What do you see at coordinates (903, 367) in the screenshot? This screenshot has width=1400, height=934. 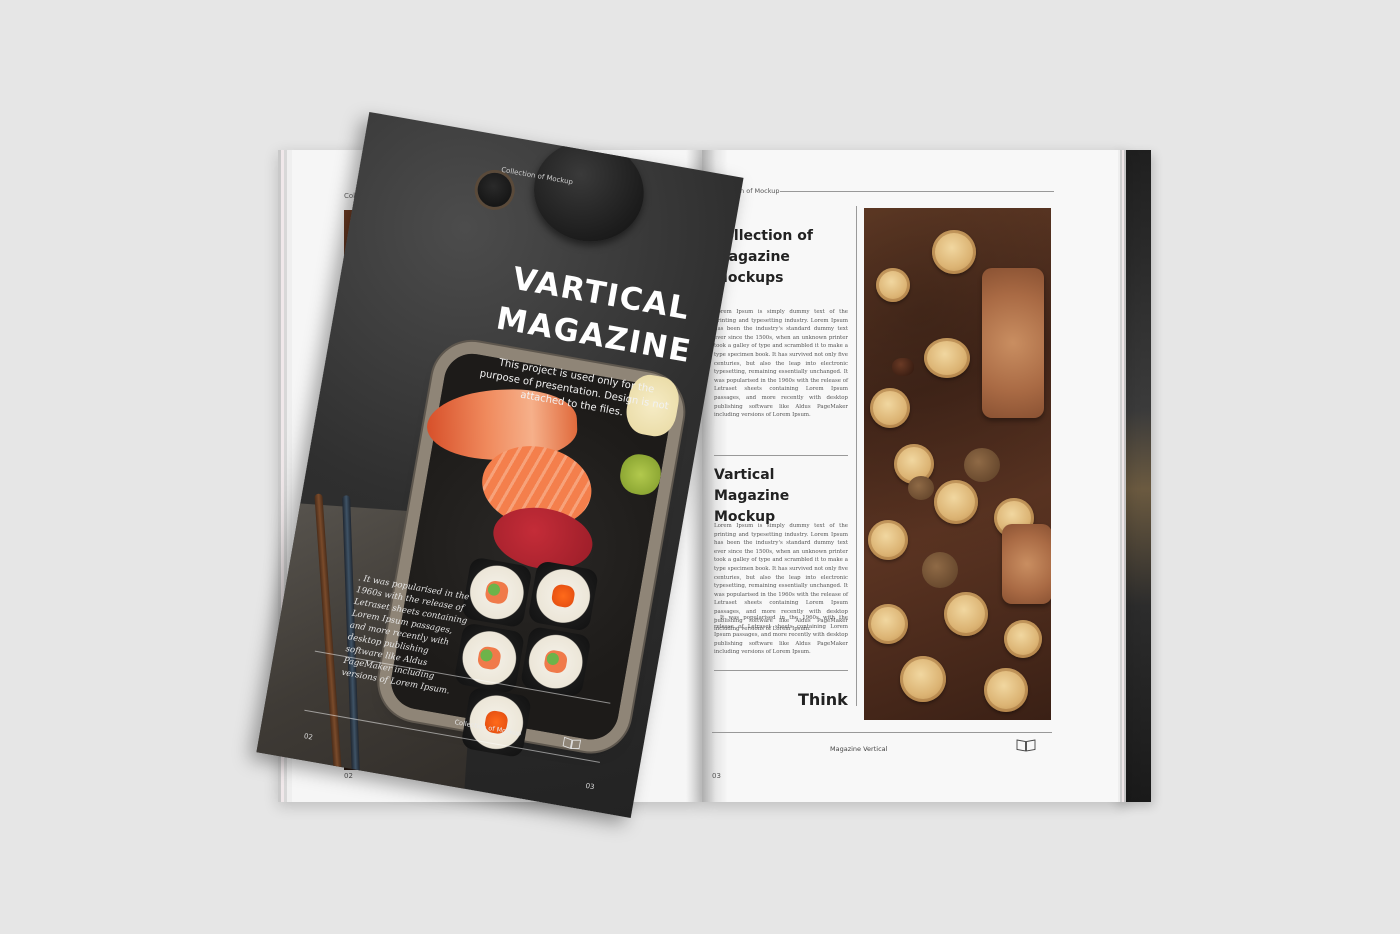 I see `date` at bounding box center [903, 367].